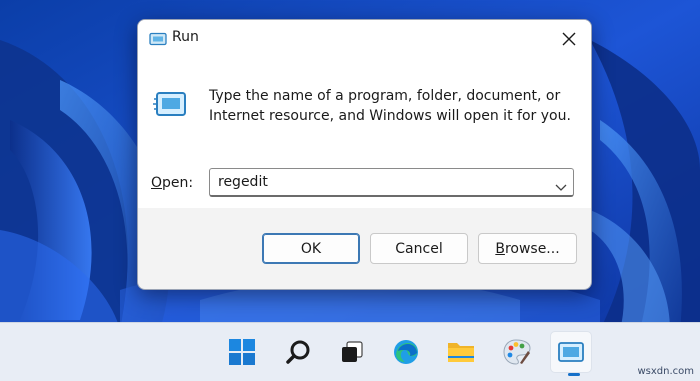 This screenshot has width=700, height=381. I want to click on watermark-text: wsxdn.com, so click(665, 371).